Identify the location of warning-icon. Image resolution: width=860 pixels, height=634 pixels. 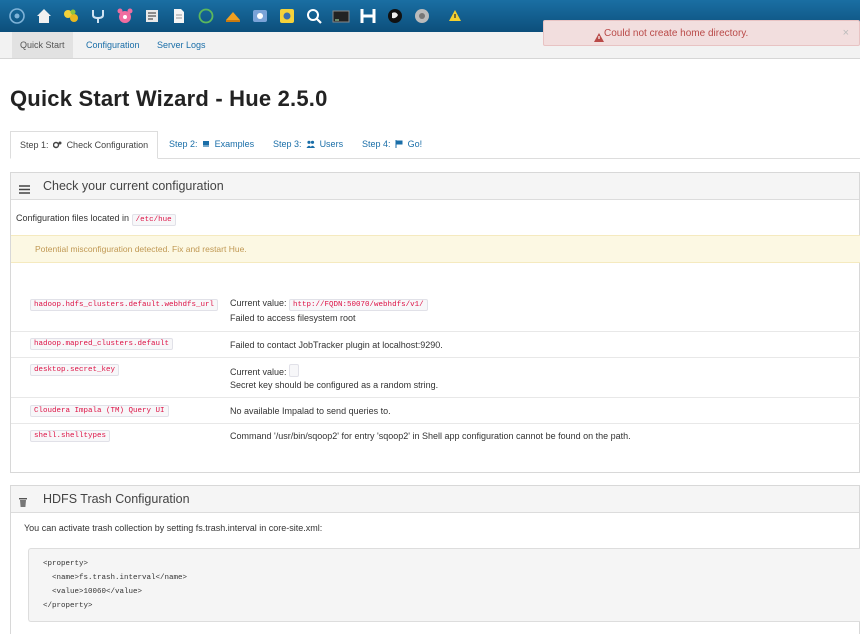
(455, 16).